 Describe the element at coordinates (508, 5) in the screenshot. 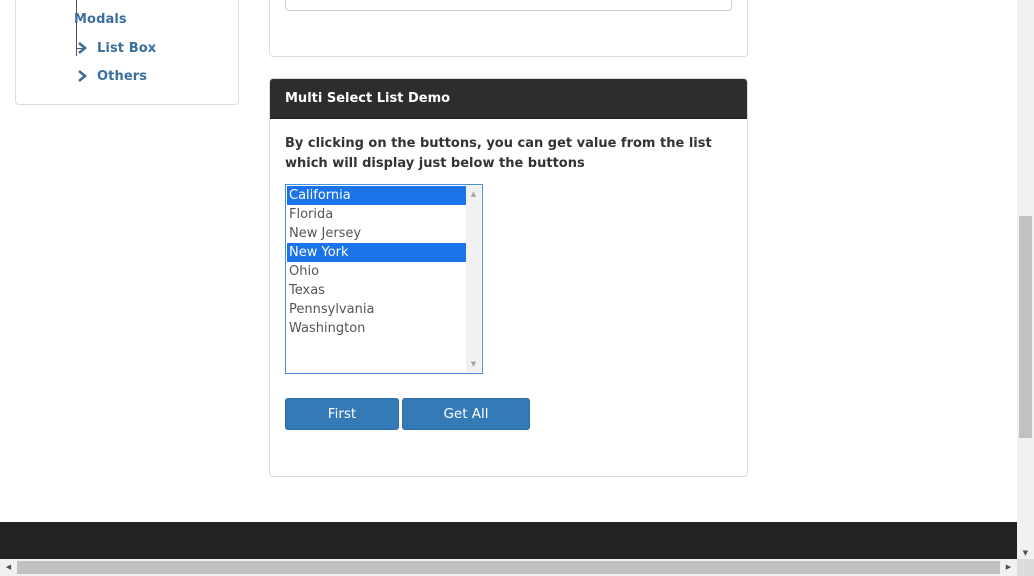

I see `previous-panel-field` at that location.